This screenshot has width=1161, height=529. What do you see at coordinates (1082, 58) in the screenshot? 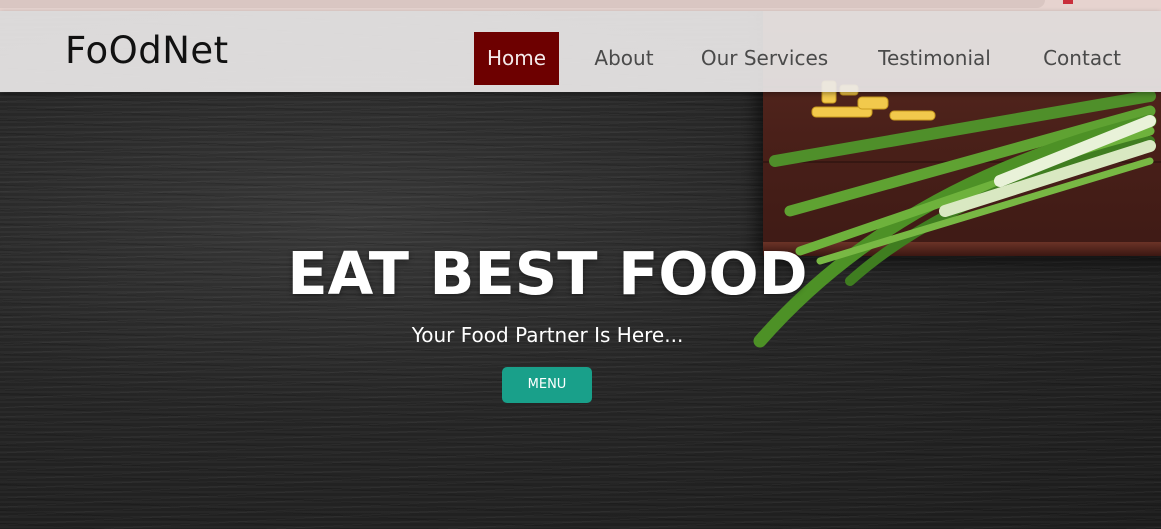
I see `nav-item-contact: Contact` at bounding box center [1082, 58].